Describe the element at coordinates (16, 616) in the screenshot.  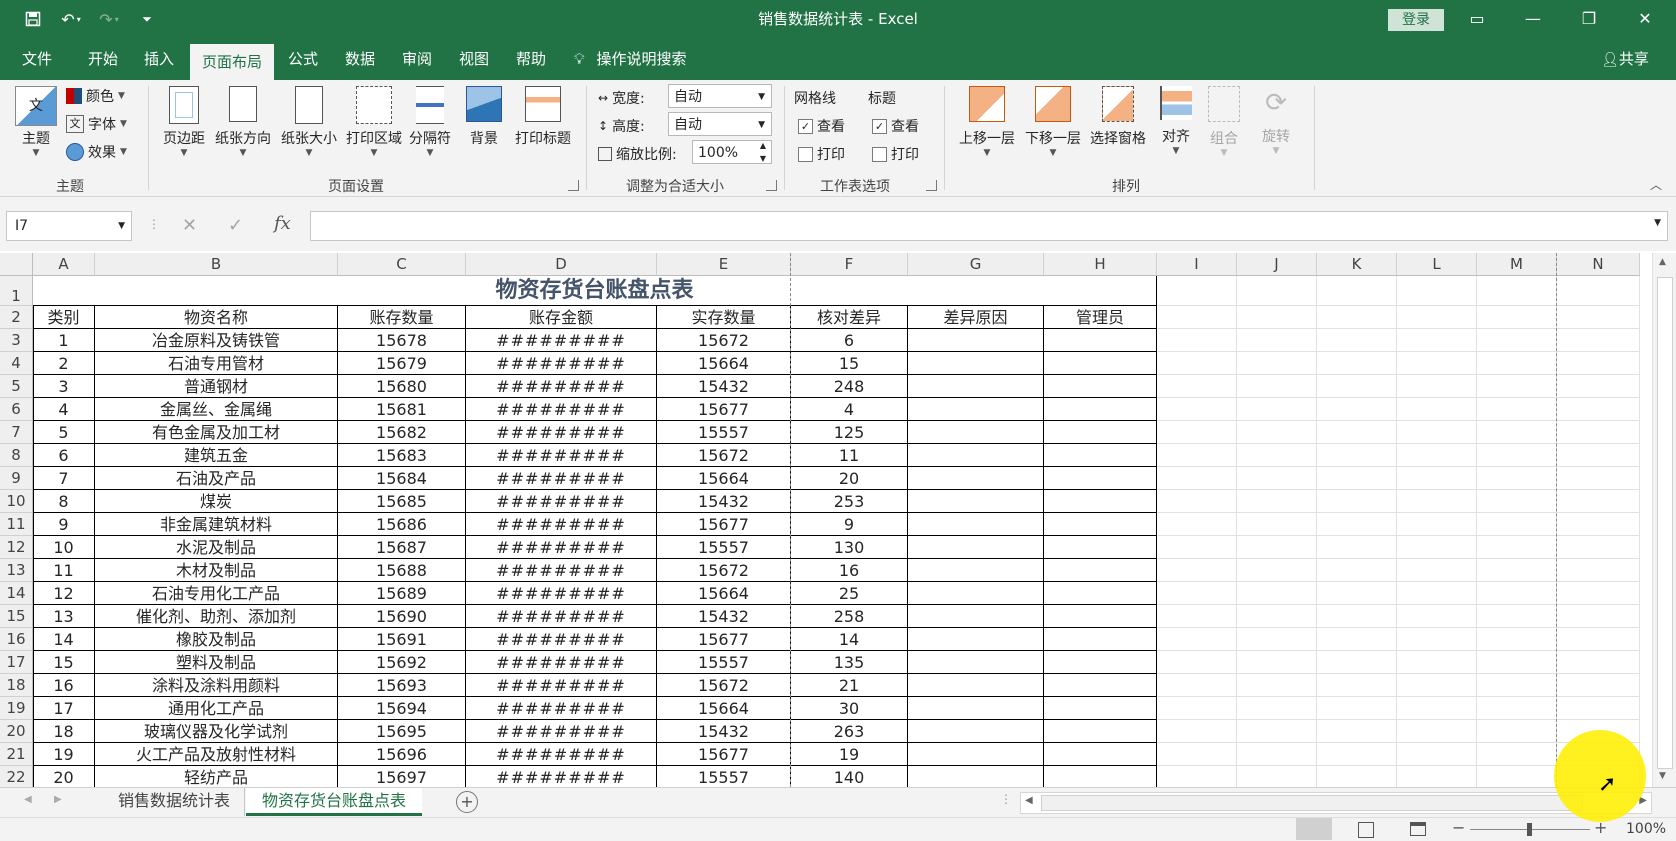
I see `row-header-15: 15` at that location.